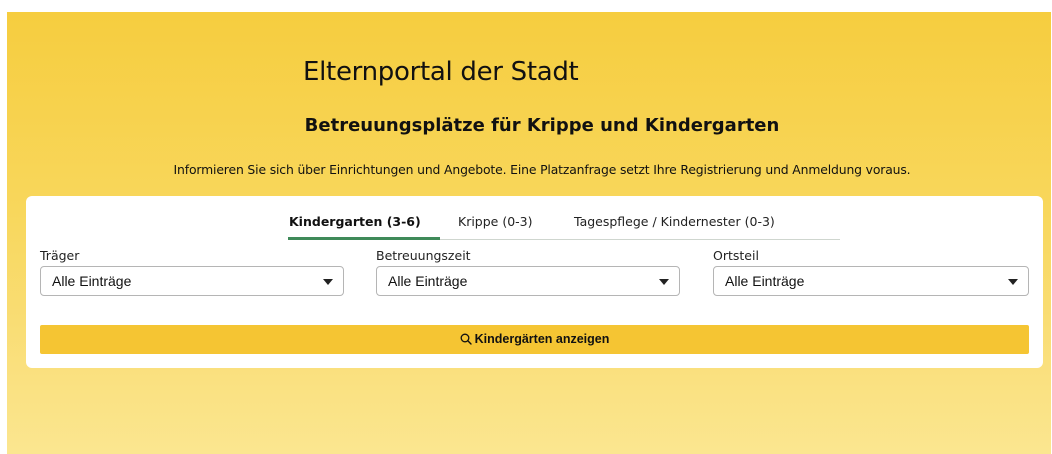 The image size is (1052, 454). Describe the element at coordinates (765, 281) in the screenshot. I see `select-ortsteil-value: Alle Einträge` at that location.